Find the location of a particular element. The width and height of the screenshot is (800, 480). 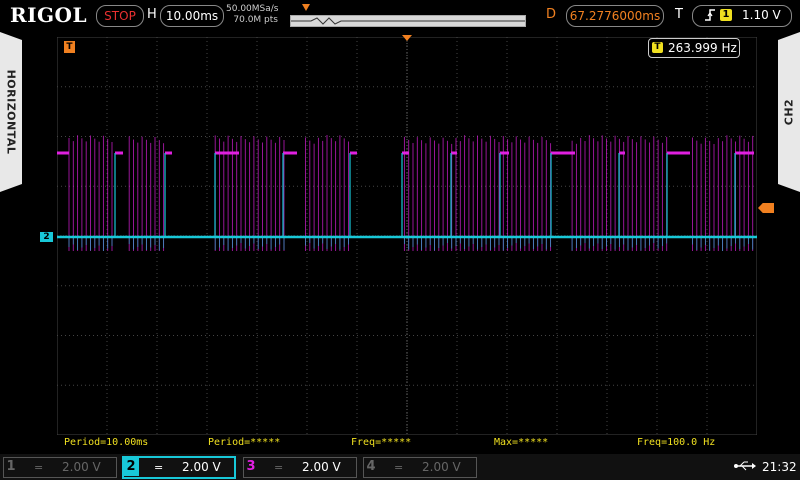

measurement-2: Period=***** is located at coordinates (244, 442).